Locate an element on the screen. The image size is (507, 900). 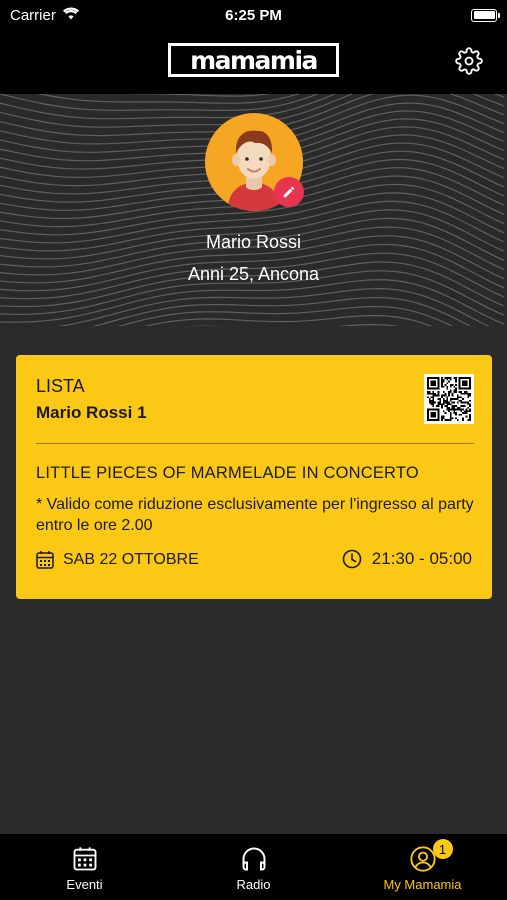
gear-icon is located at coordinates (469, 61).